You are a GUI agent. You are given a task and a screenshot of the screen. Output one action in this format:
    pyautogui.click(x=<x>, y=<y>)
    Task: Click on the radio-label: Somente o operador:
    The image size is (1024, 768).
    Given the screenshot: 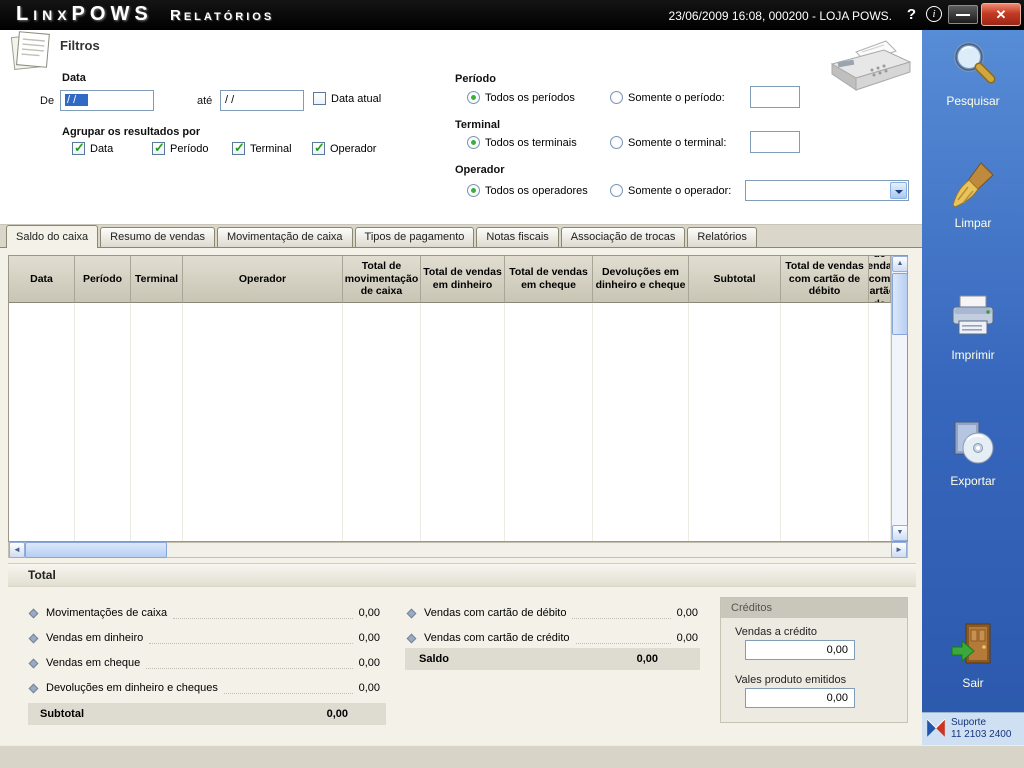 What is the action you would take?
    pyautogui.click(x=680, y=190)
    